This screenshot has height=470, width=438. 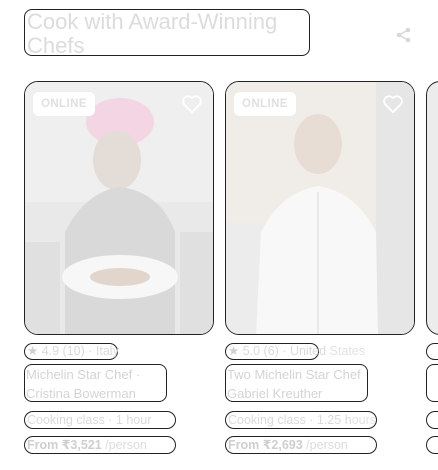 What do you see at coordinates (83, 374) in the screenshot?
I see `title-line: Michelin Star Chef ·` at bounding box center [83, 374].